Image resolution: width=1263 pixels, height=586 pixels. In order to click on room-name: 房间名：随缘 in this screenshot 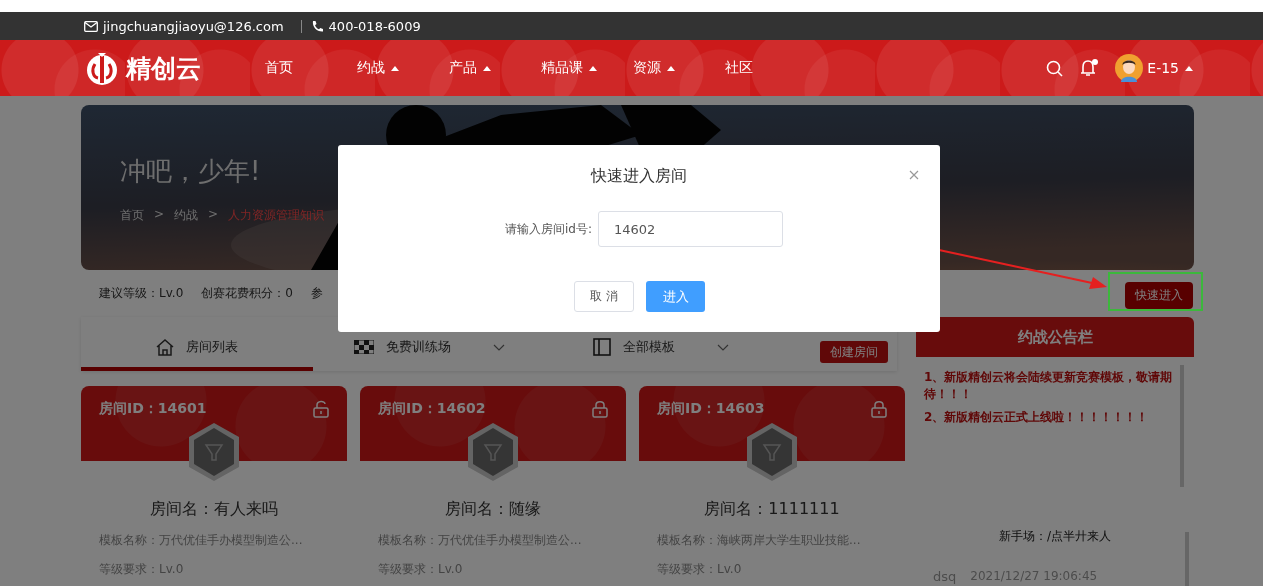, I will do `click(493, 509)`.